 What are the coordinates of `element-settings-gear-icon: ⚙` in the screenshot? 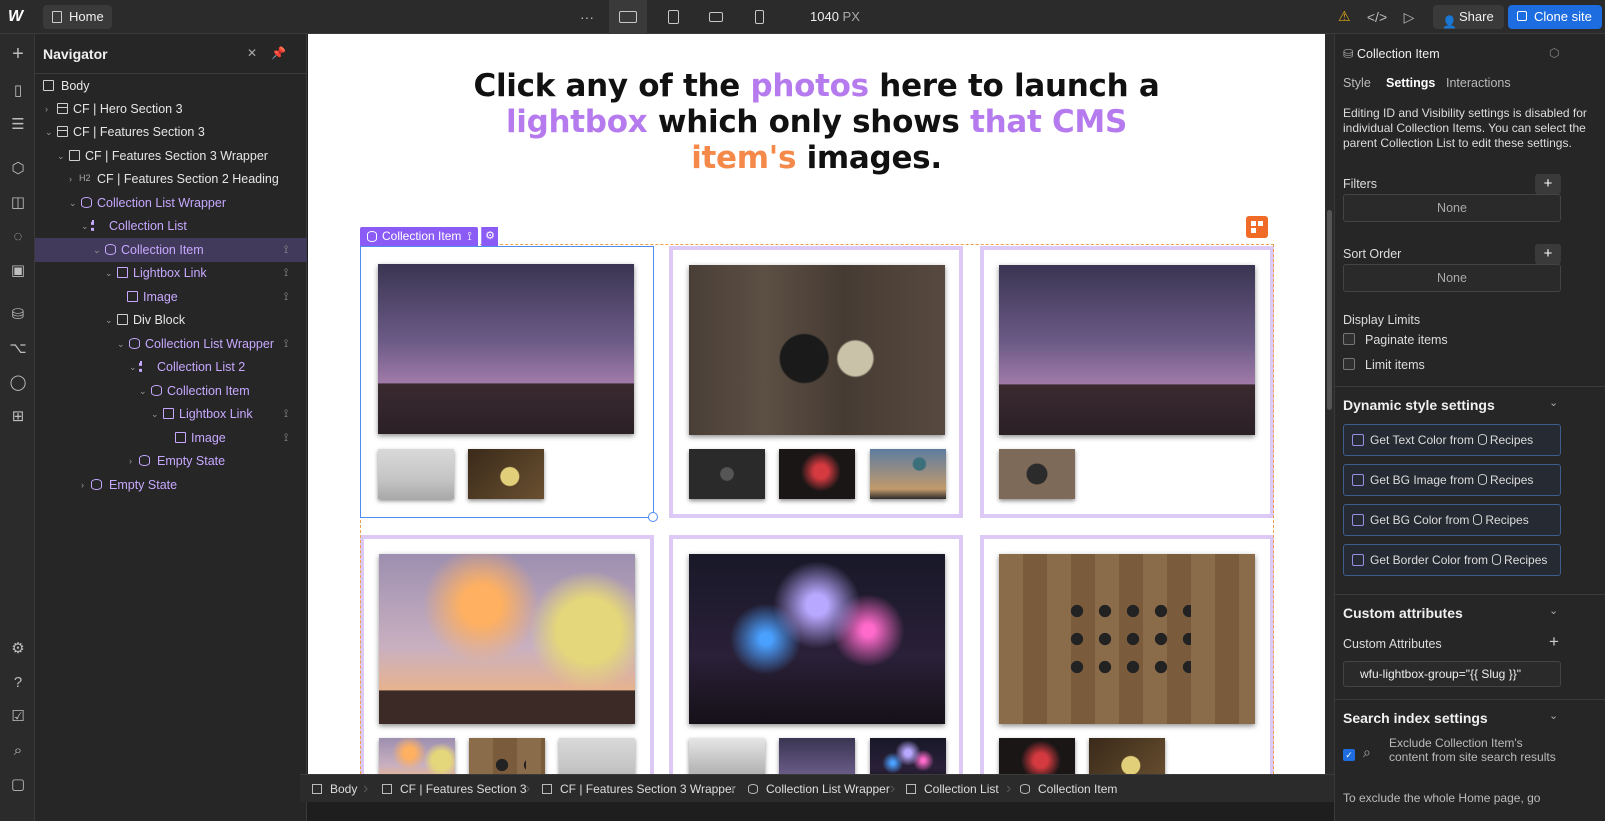 It's located at (489, 236).